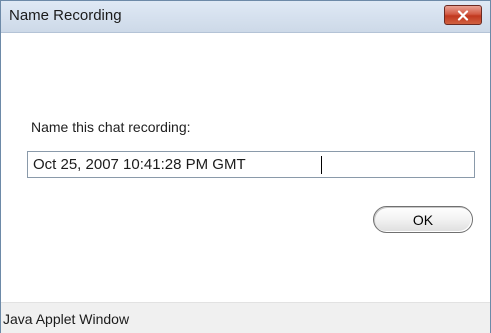 Image resolution: width=491 pixels, height=333 pixels. What do you see at coordinates (111, 127) in the screenshot?
I see `recording-name-label: Name this chat recording:` at bounding box center [111, 127].